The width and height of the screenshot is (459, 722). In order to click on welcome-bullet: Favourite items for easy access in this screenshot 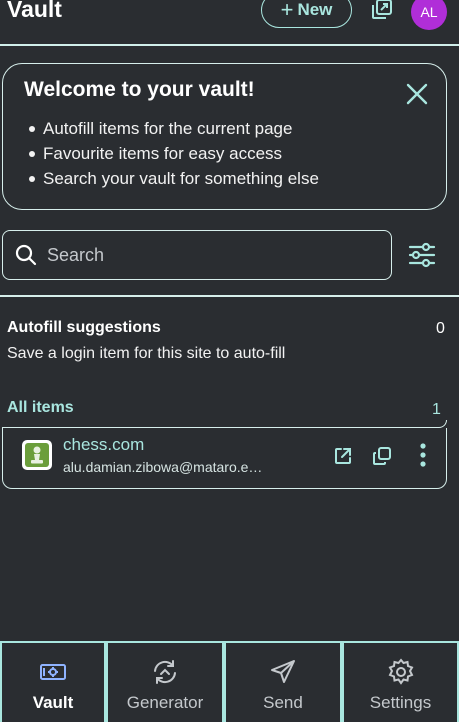, I will do `click(172, 153)`.